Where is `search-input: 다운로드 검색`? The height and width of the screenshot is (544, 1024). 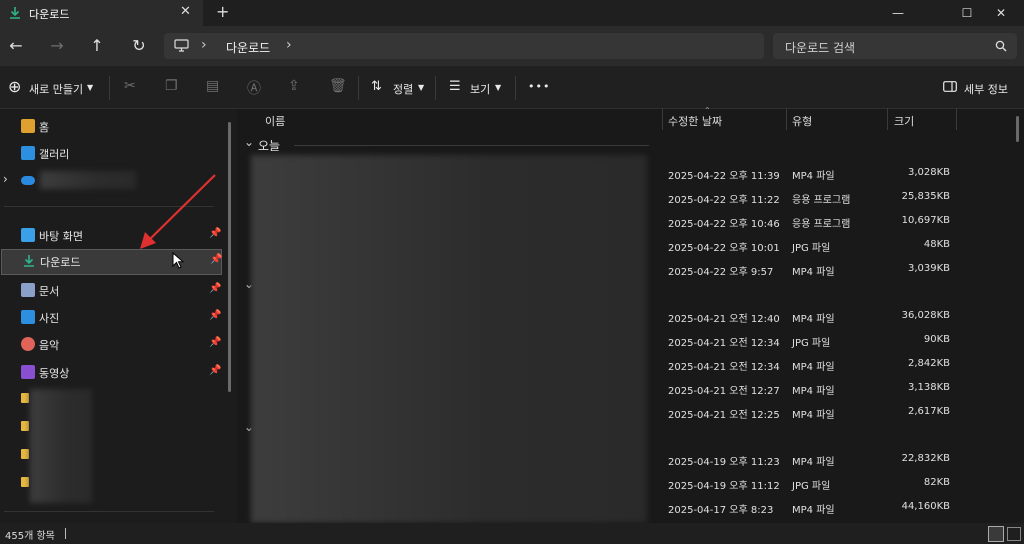
search-input: 다운로드 검색 is located at coordinates (820, 47).